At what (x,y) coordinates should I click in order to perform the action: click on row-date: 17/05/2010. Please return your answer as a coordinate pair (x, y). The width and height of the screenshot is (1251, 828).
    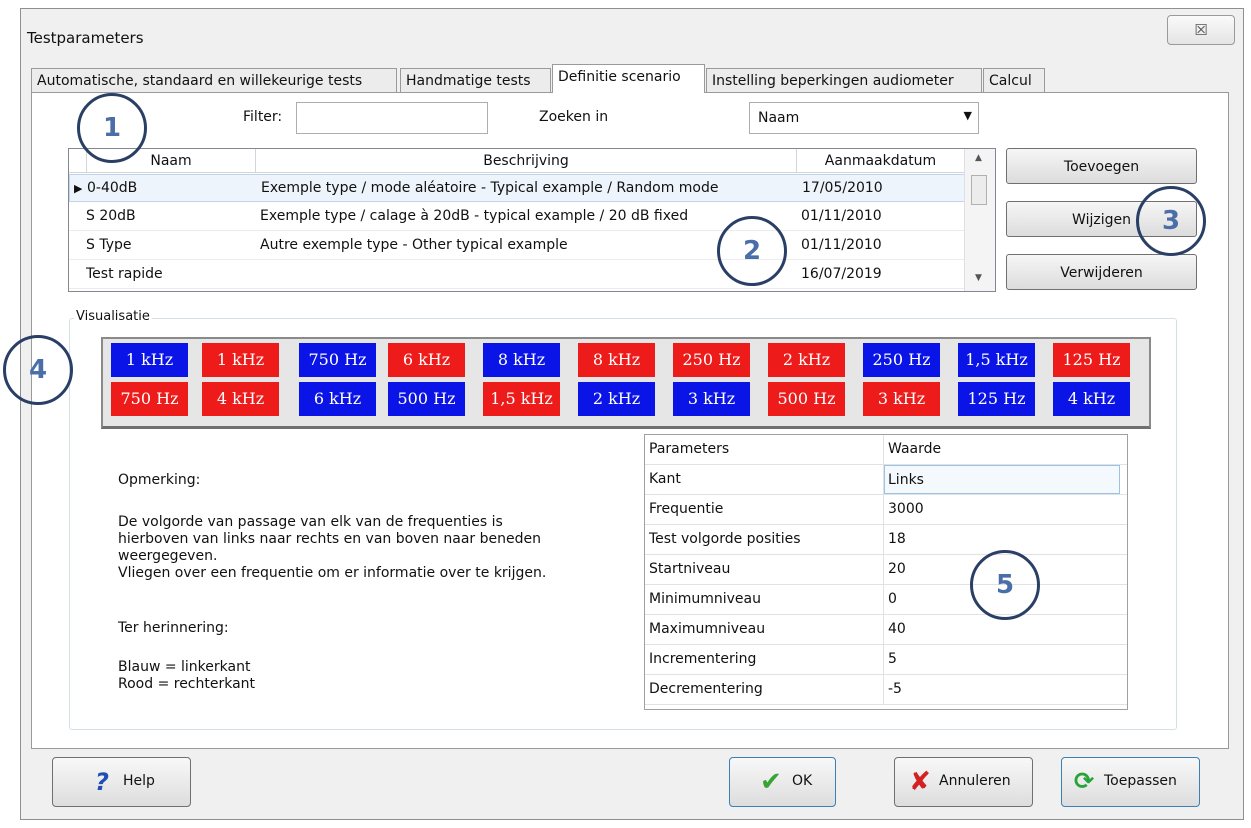
    Looking at the image, I should click on (842, 188).